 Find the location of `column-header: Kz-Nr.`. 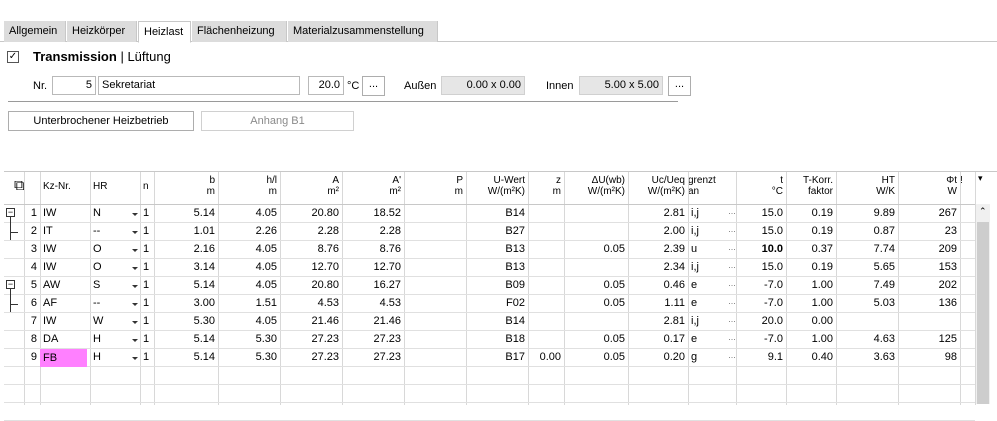

column-header: Kz-Nr. is located at coordinates (63, 186).